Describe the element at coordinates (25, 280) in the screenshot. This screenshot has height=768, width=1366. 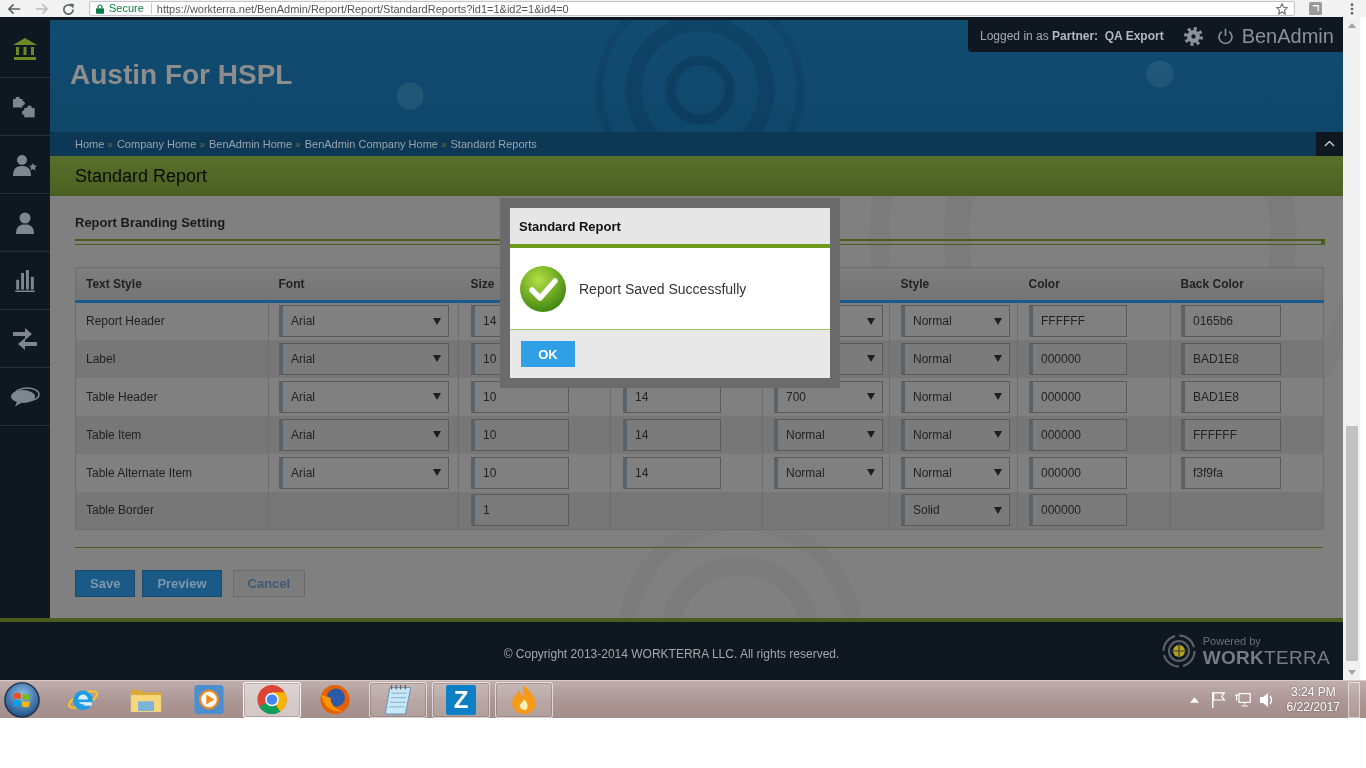
I see `bar-chart-icon` at that location.